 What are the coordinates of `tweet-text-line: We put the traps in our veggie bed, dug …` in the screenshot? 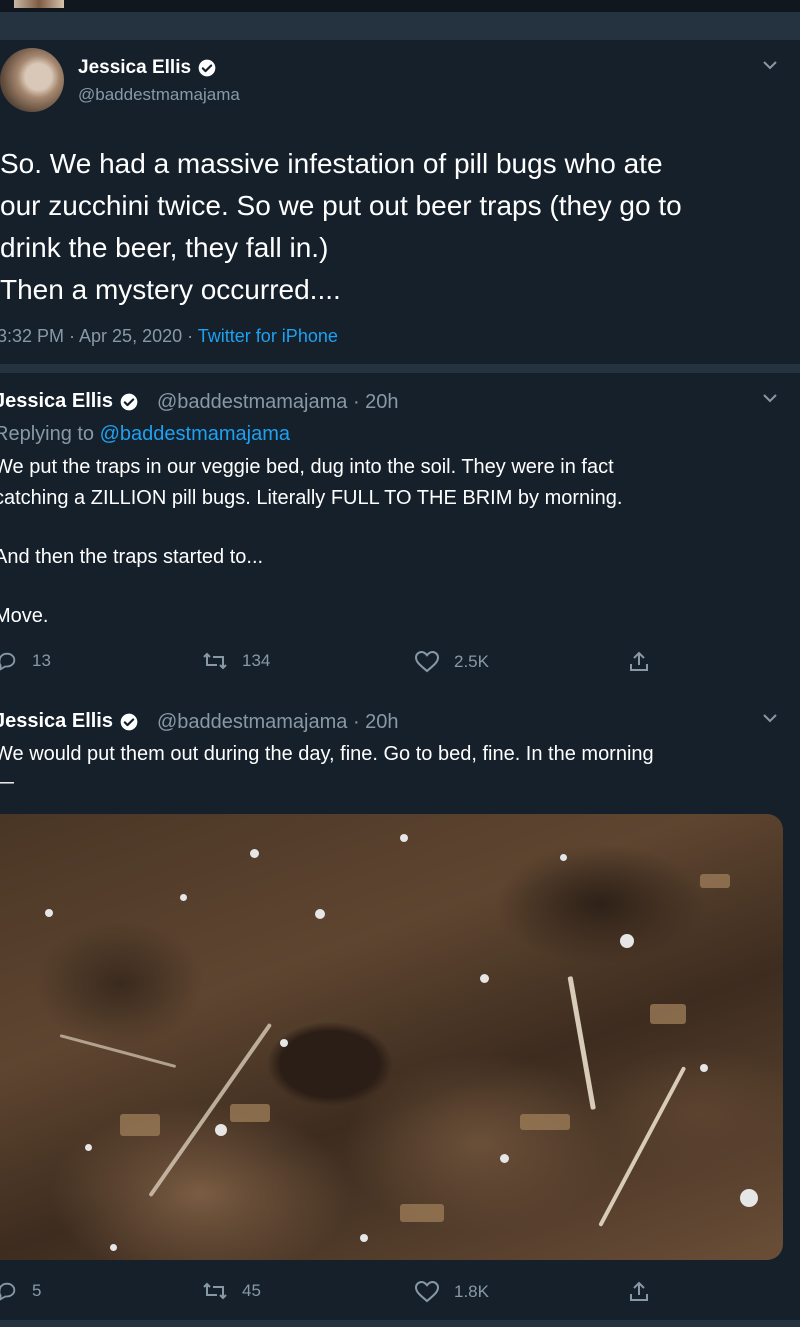 It's located at (307, 467).